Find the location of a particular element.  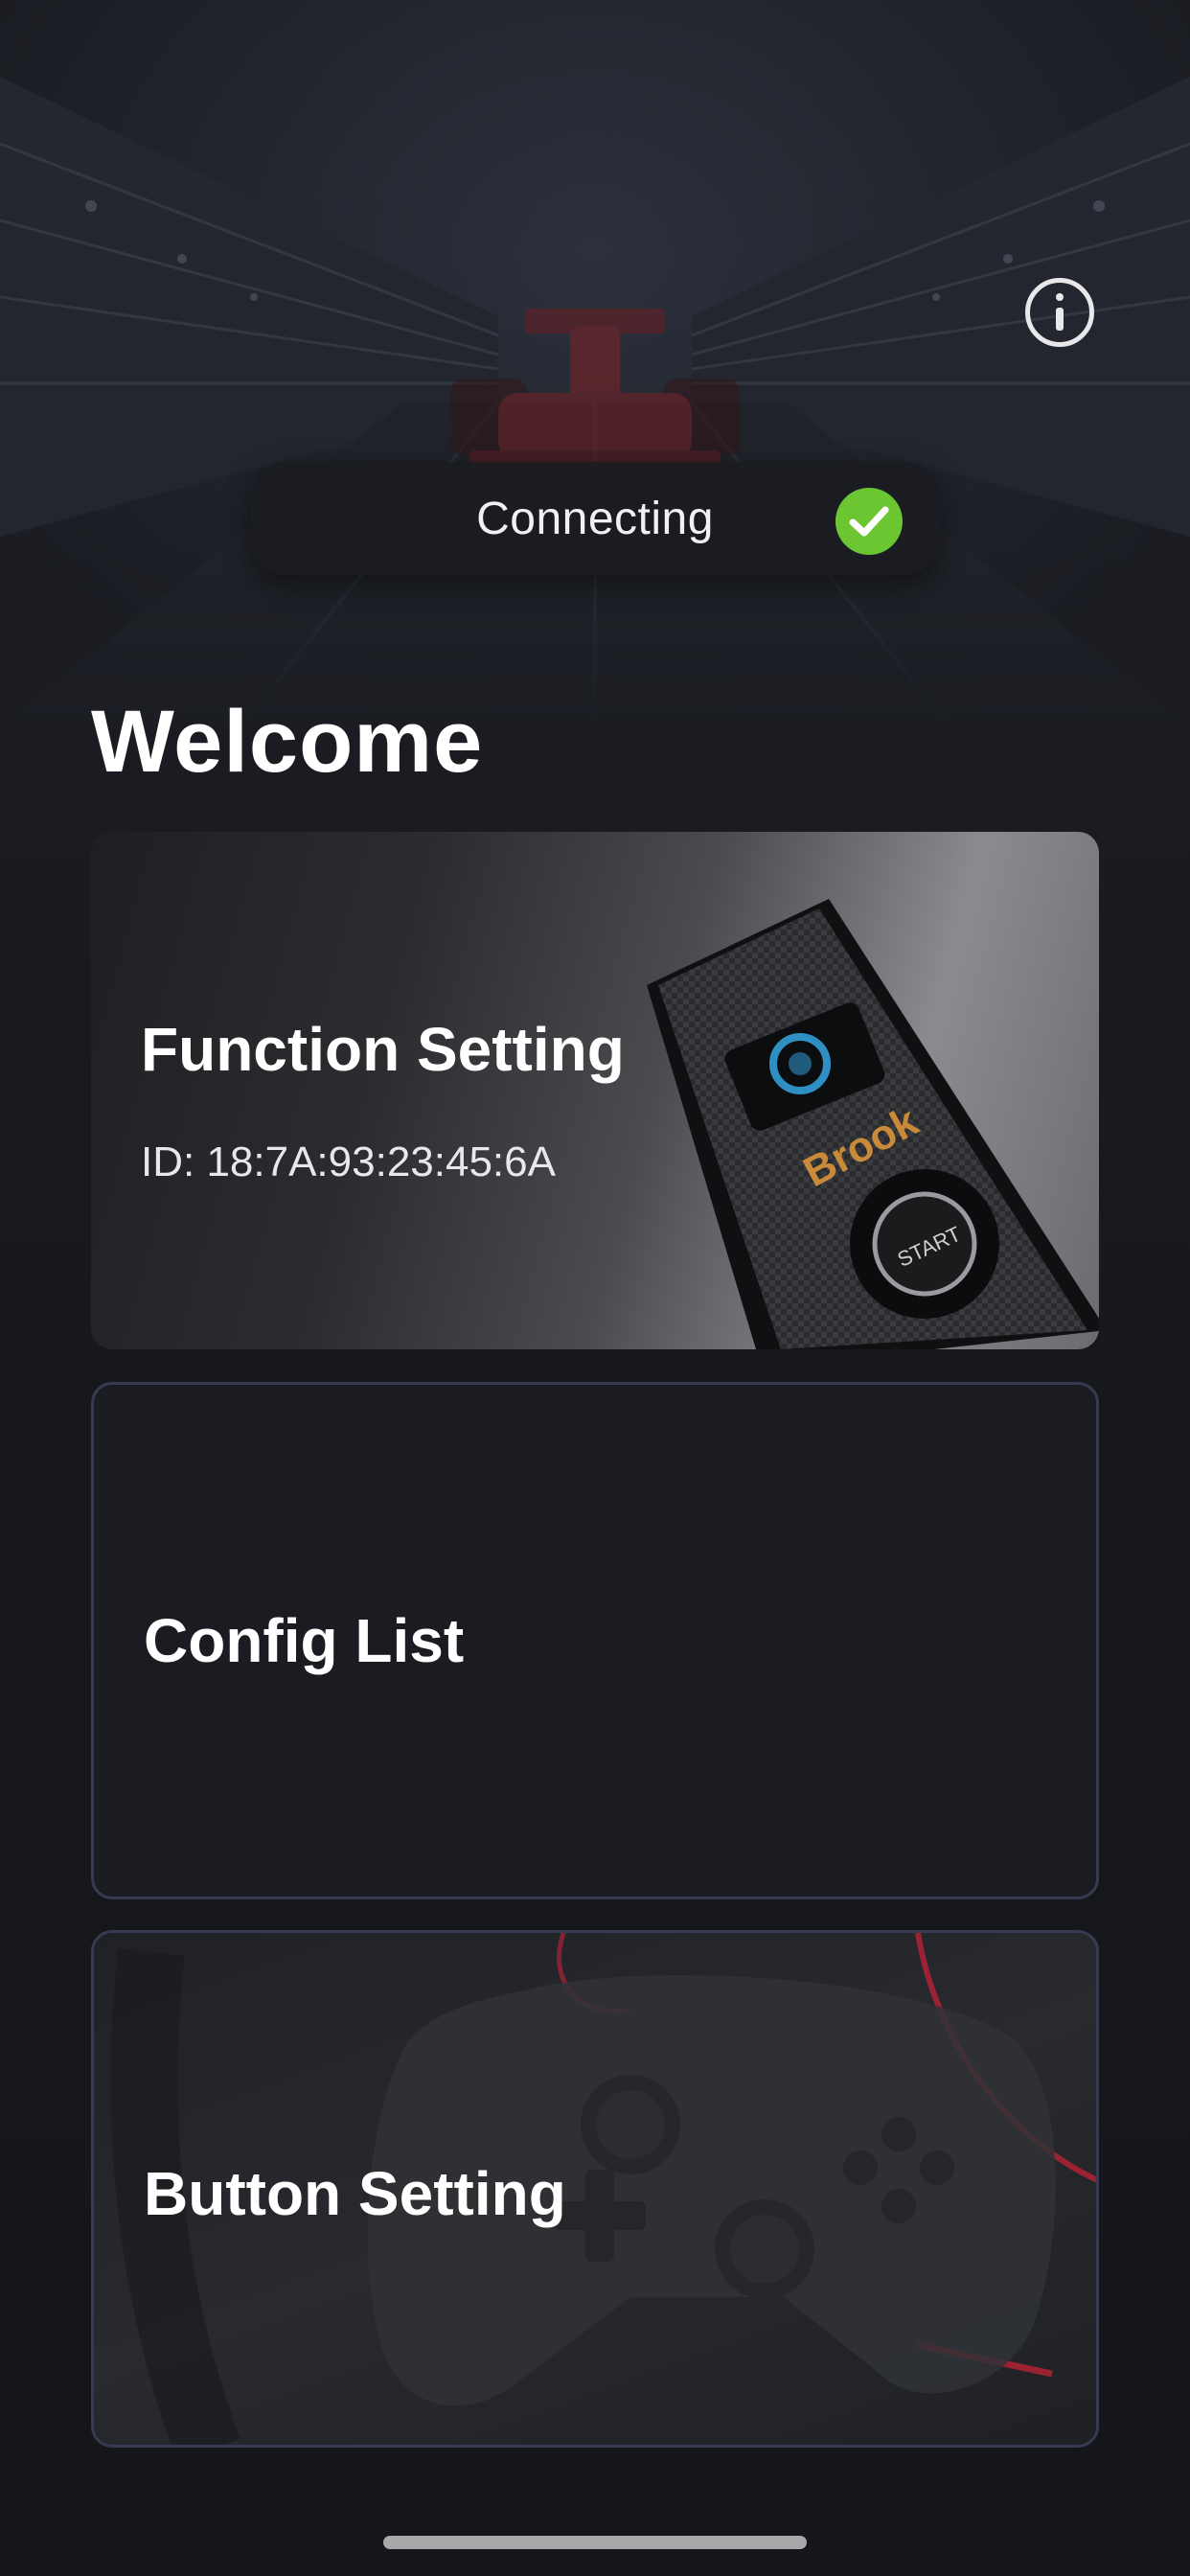

home-indicator is located at coordinates (595, 2542).